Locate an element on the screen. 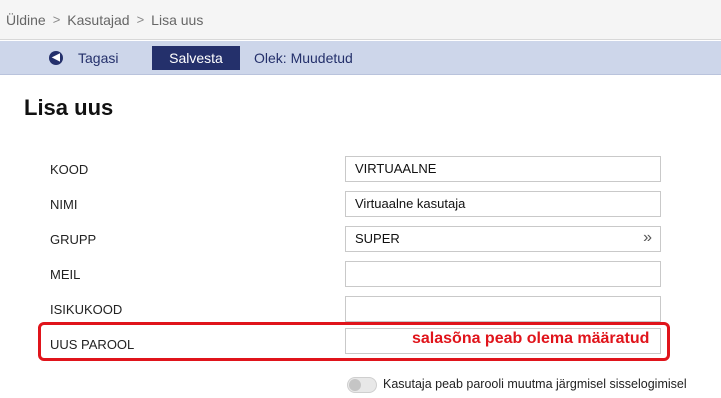  breadcrumb-item-current: Lisa uus is located at coordinates (177, 19).